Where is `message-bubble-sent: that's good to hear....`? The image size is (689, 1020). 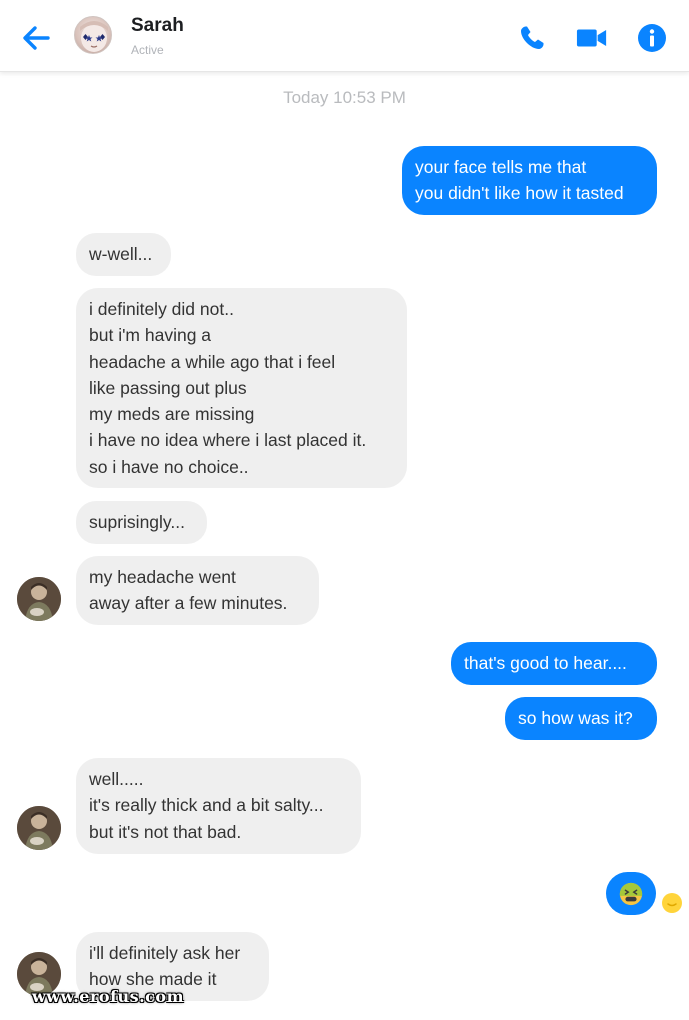 message-bubble-sent: that's good to hear.... is located at coordinates (554, 663).